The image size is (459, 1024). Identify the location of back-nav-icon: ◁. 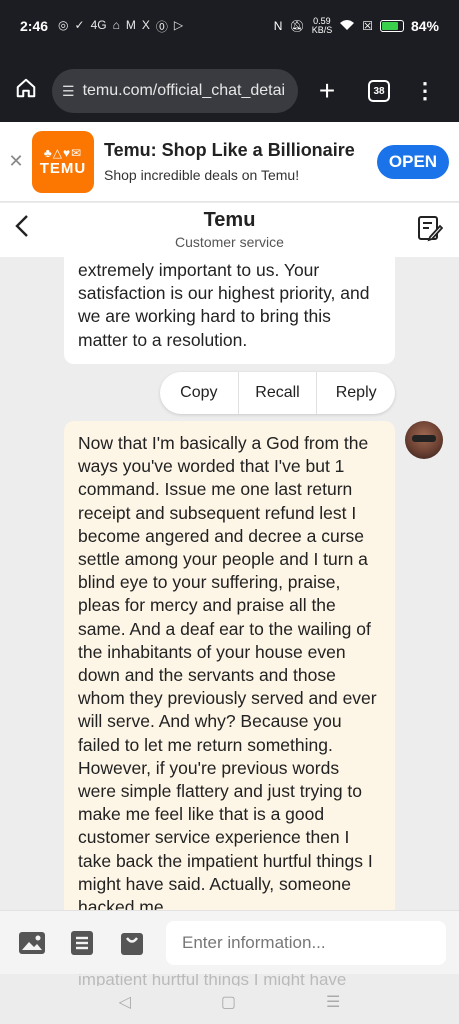
(125, 1002).